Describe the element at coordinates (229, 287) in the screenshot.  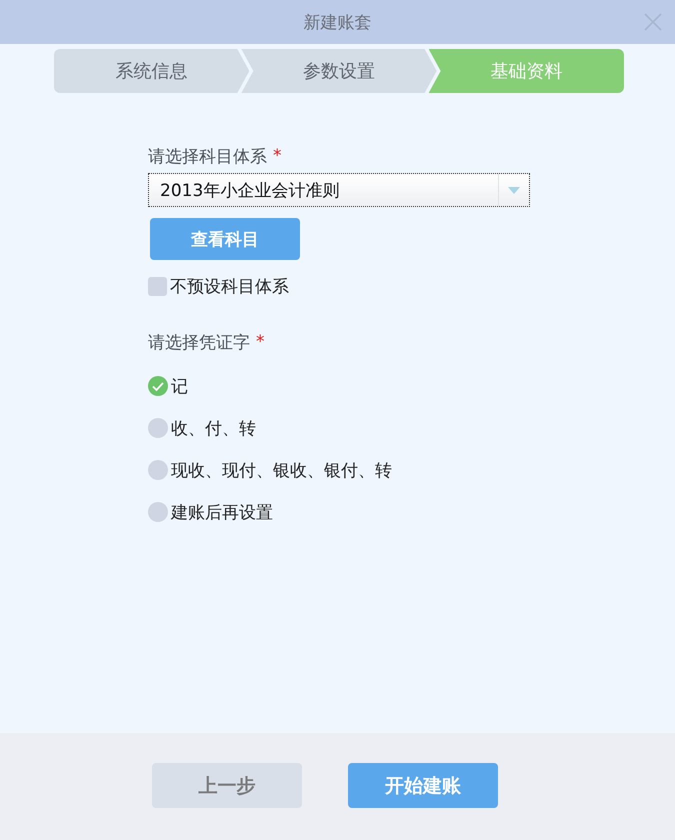
I see `checkbox-label: 不预设科目体系` at that location.